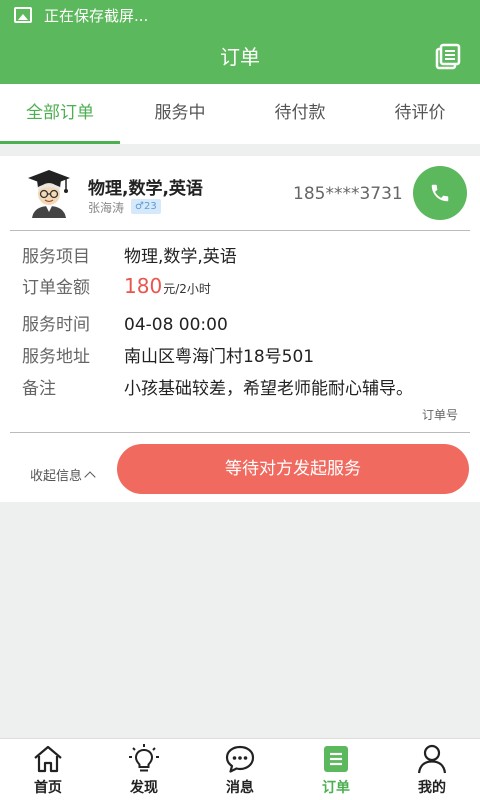 The width and height of the screenshot is (480, 800). Describe the element at coordinates (48, 759) in the screenshot. I see `home-icon` at that location.